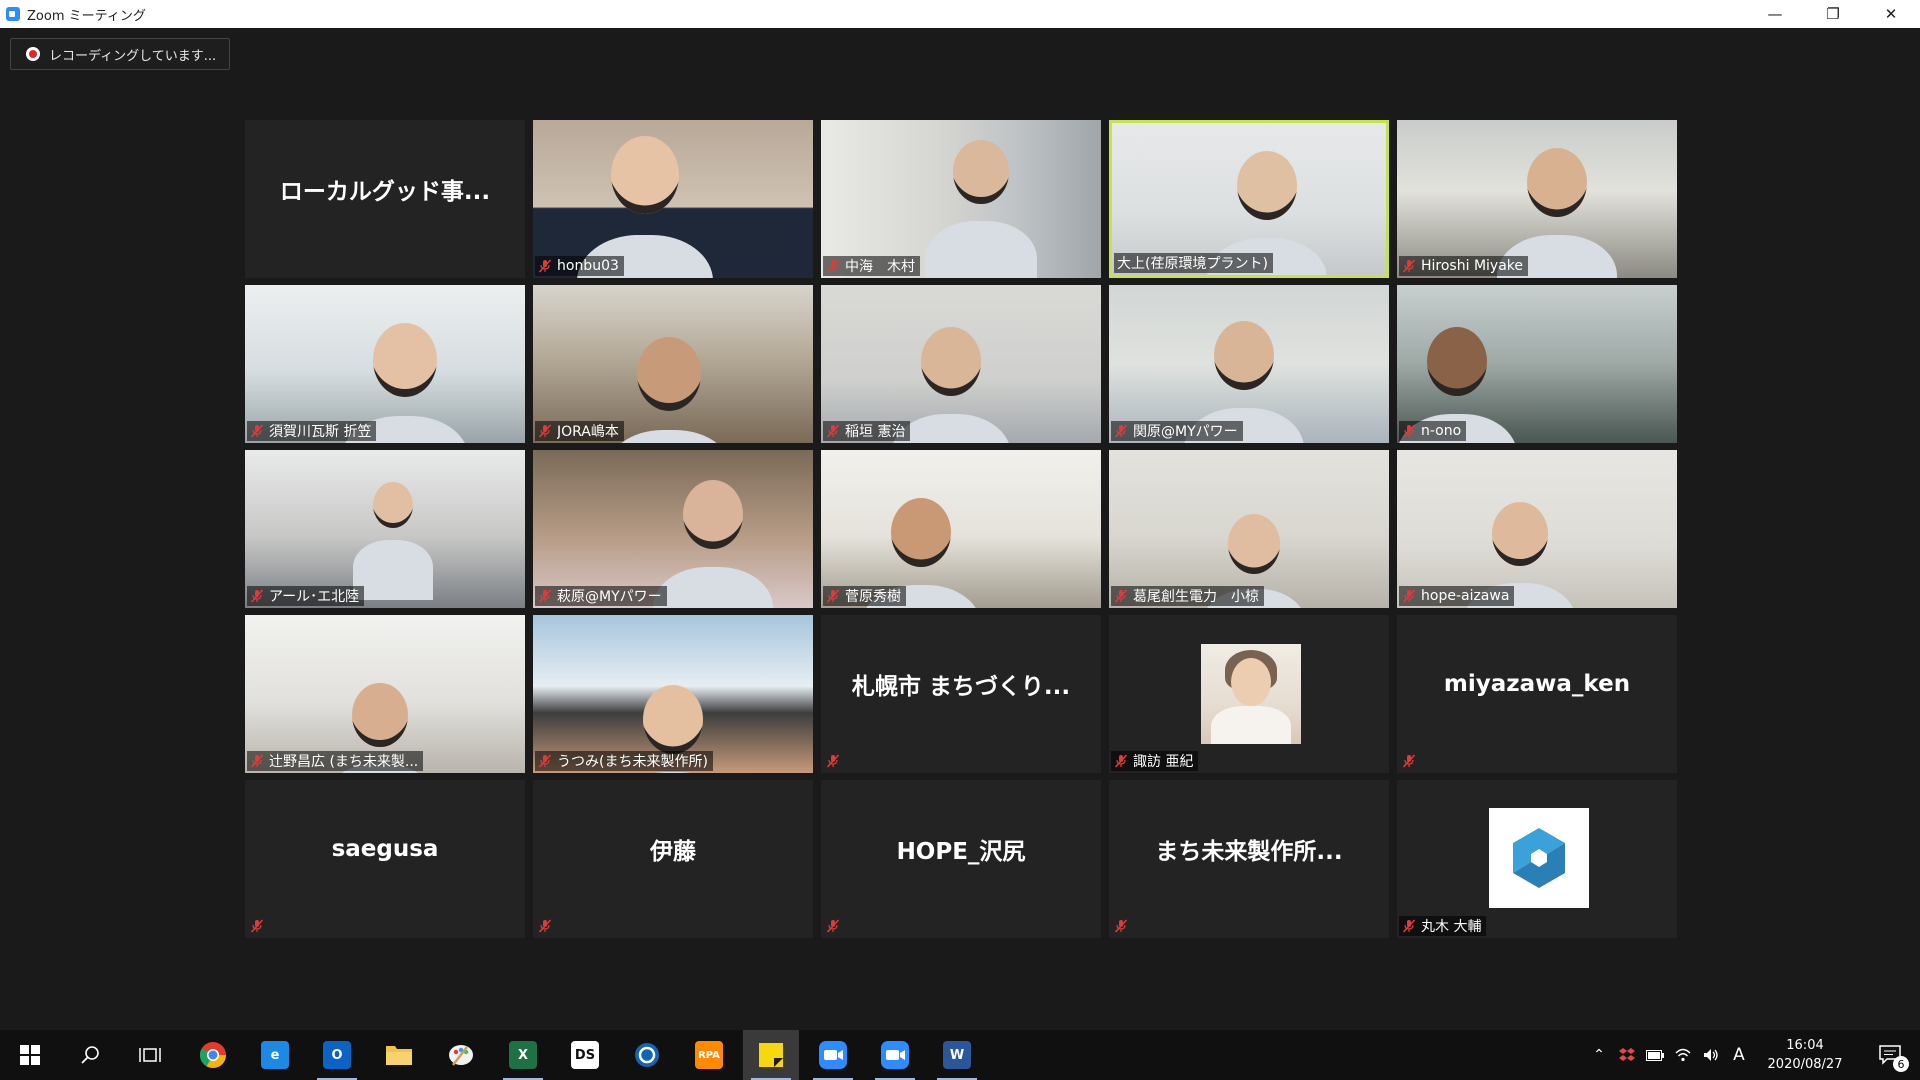 The height and width of the screenshot is (1080, 1920). What do you see at coordinates (1775, 14) in the screenshot?
I see `minimize-button: —` at bounding box center [1775, 14].